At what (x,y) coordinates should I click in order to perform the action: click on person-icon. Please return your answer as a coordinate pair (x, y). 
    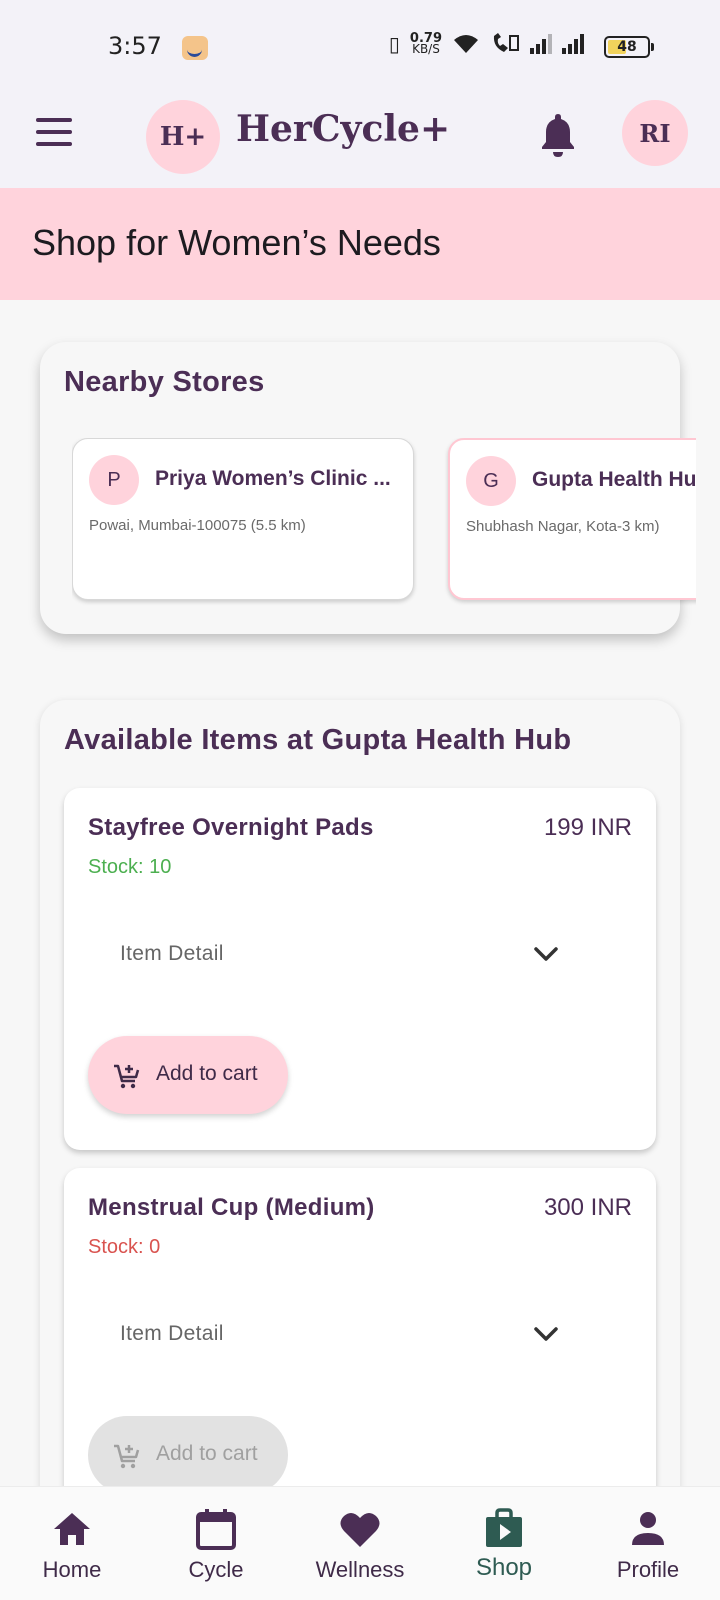
    Looking at the image, I should click on (648, 1528).